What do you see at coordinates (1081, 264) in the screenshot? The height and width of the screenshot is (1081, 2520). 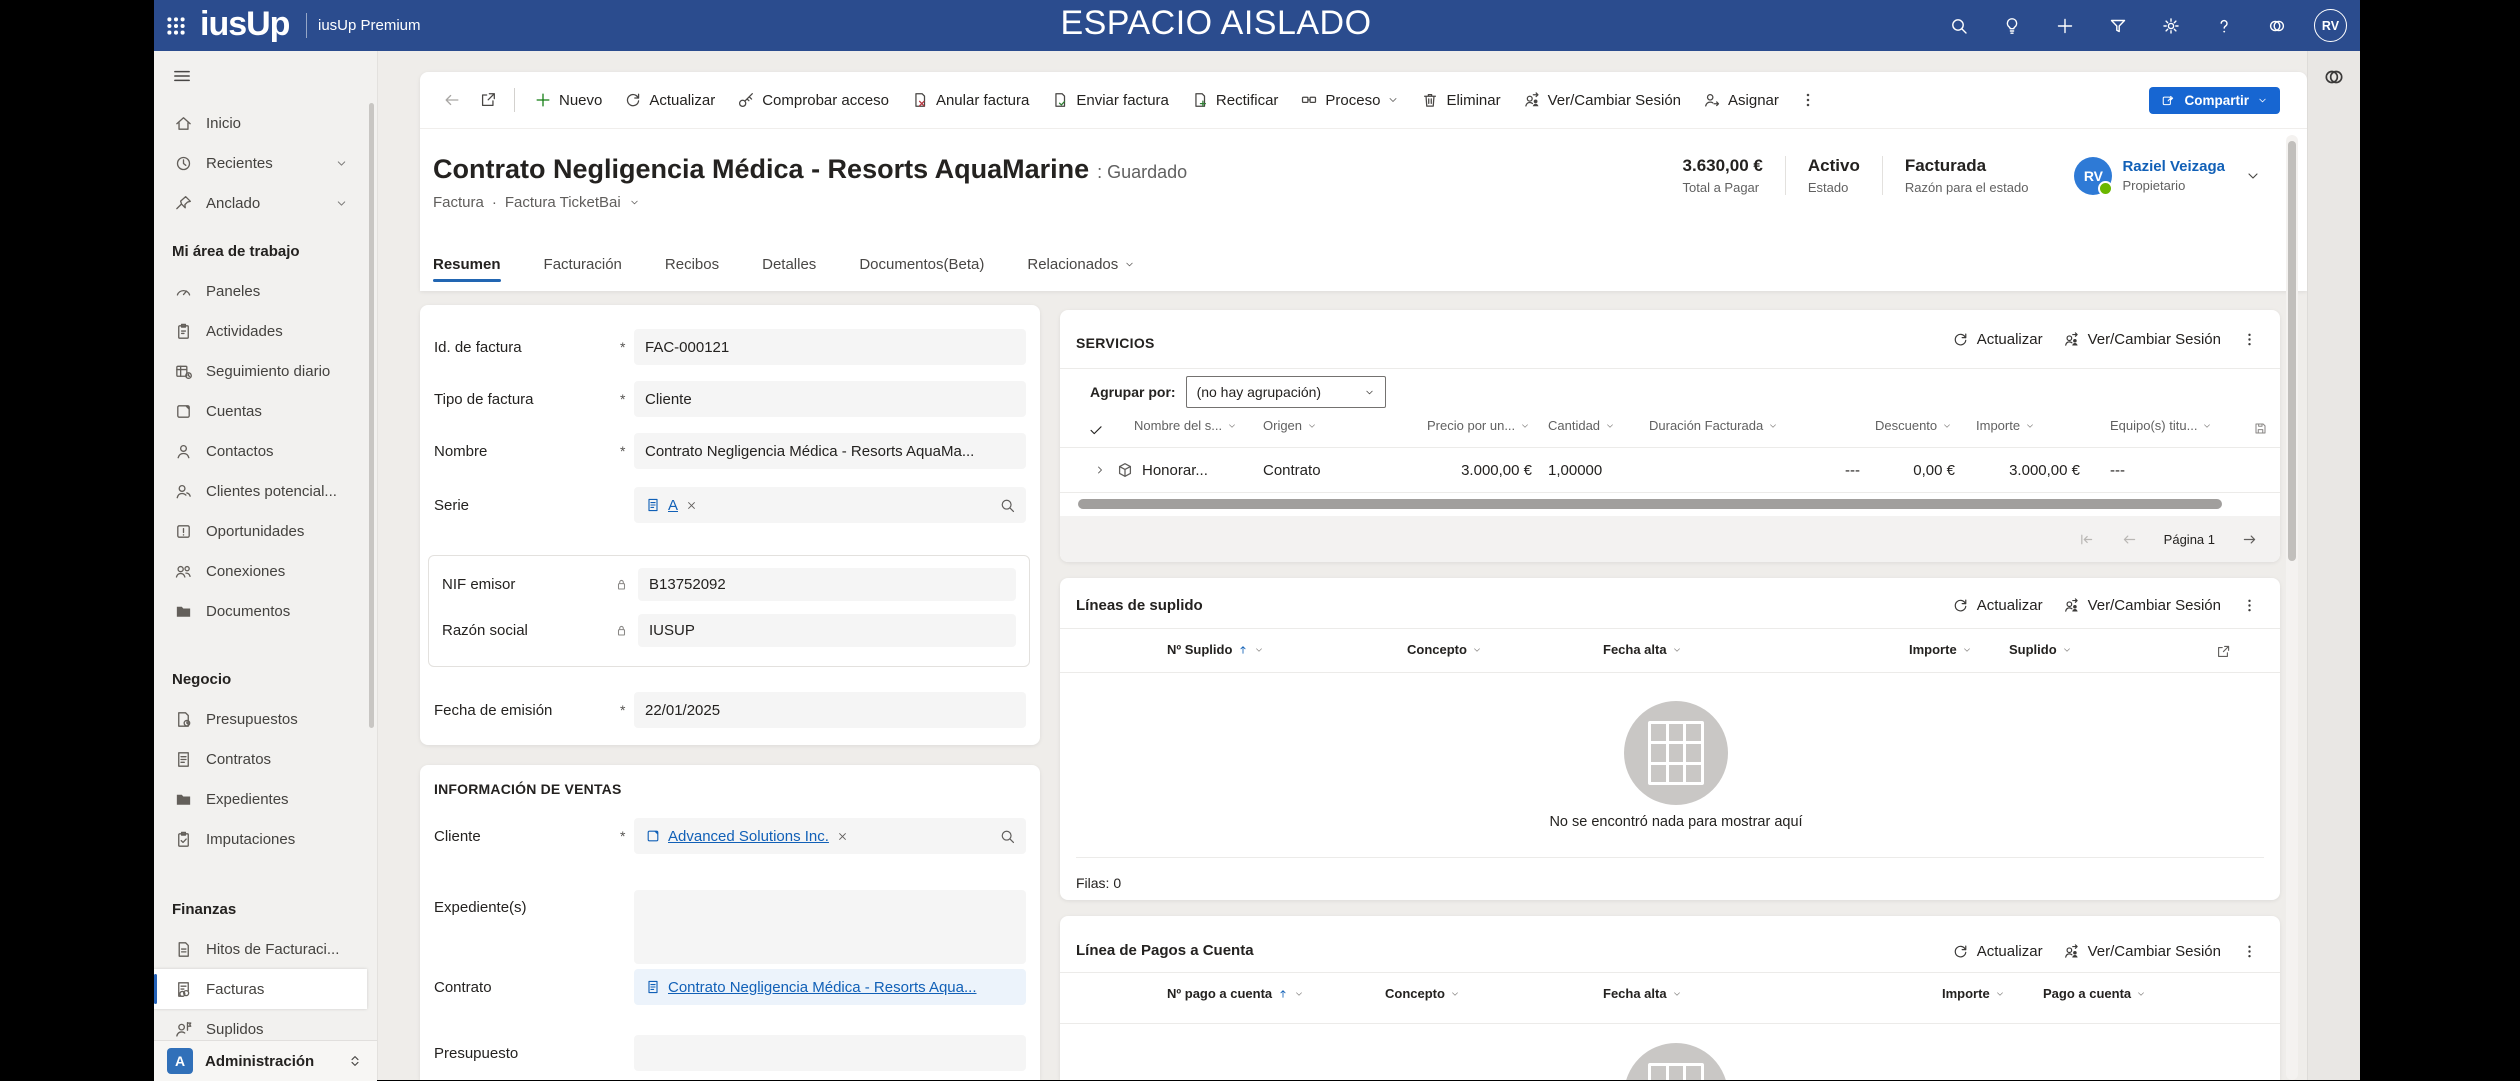 I see `tab-relacionados: Relacionados` at bounding box center [1081, 264].